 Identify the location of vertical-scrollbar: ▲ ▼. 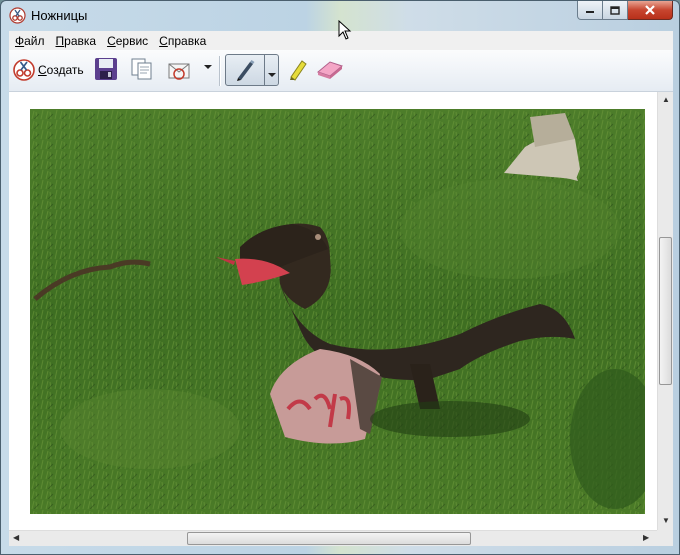
(665, 311).